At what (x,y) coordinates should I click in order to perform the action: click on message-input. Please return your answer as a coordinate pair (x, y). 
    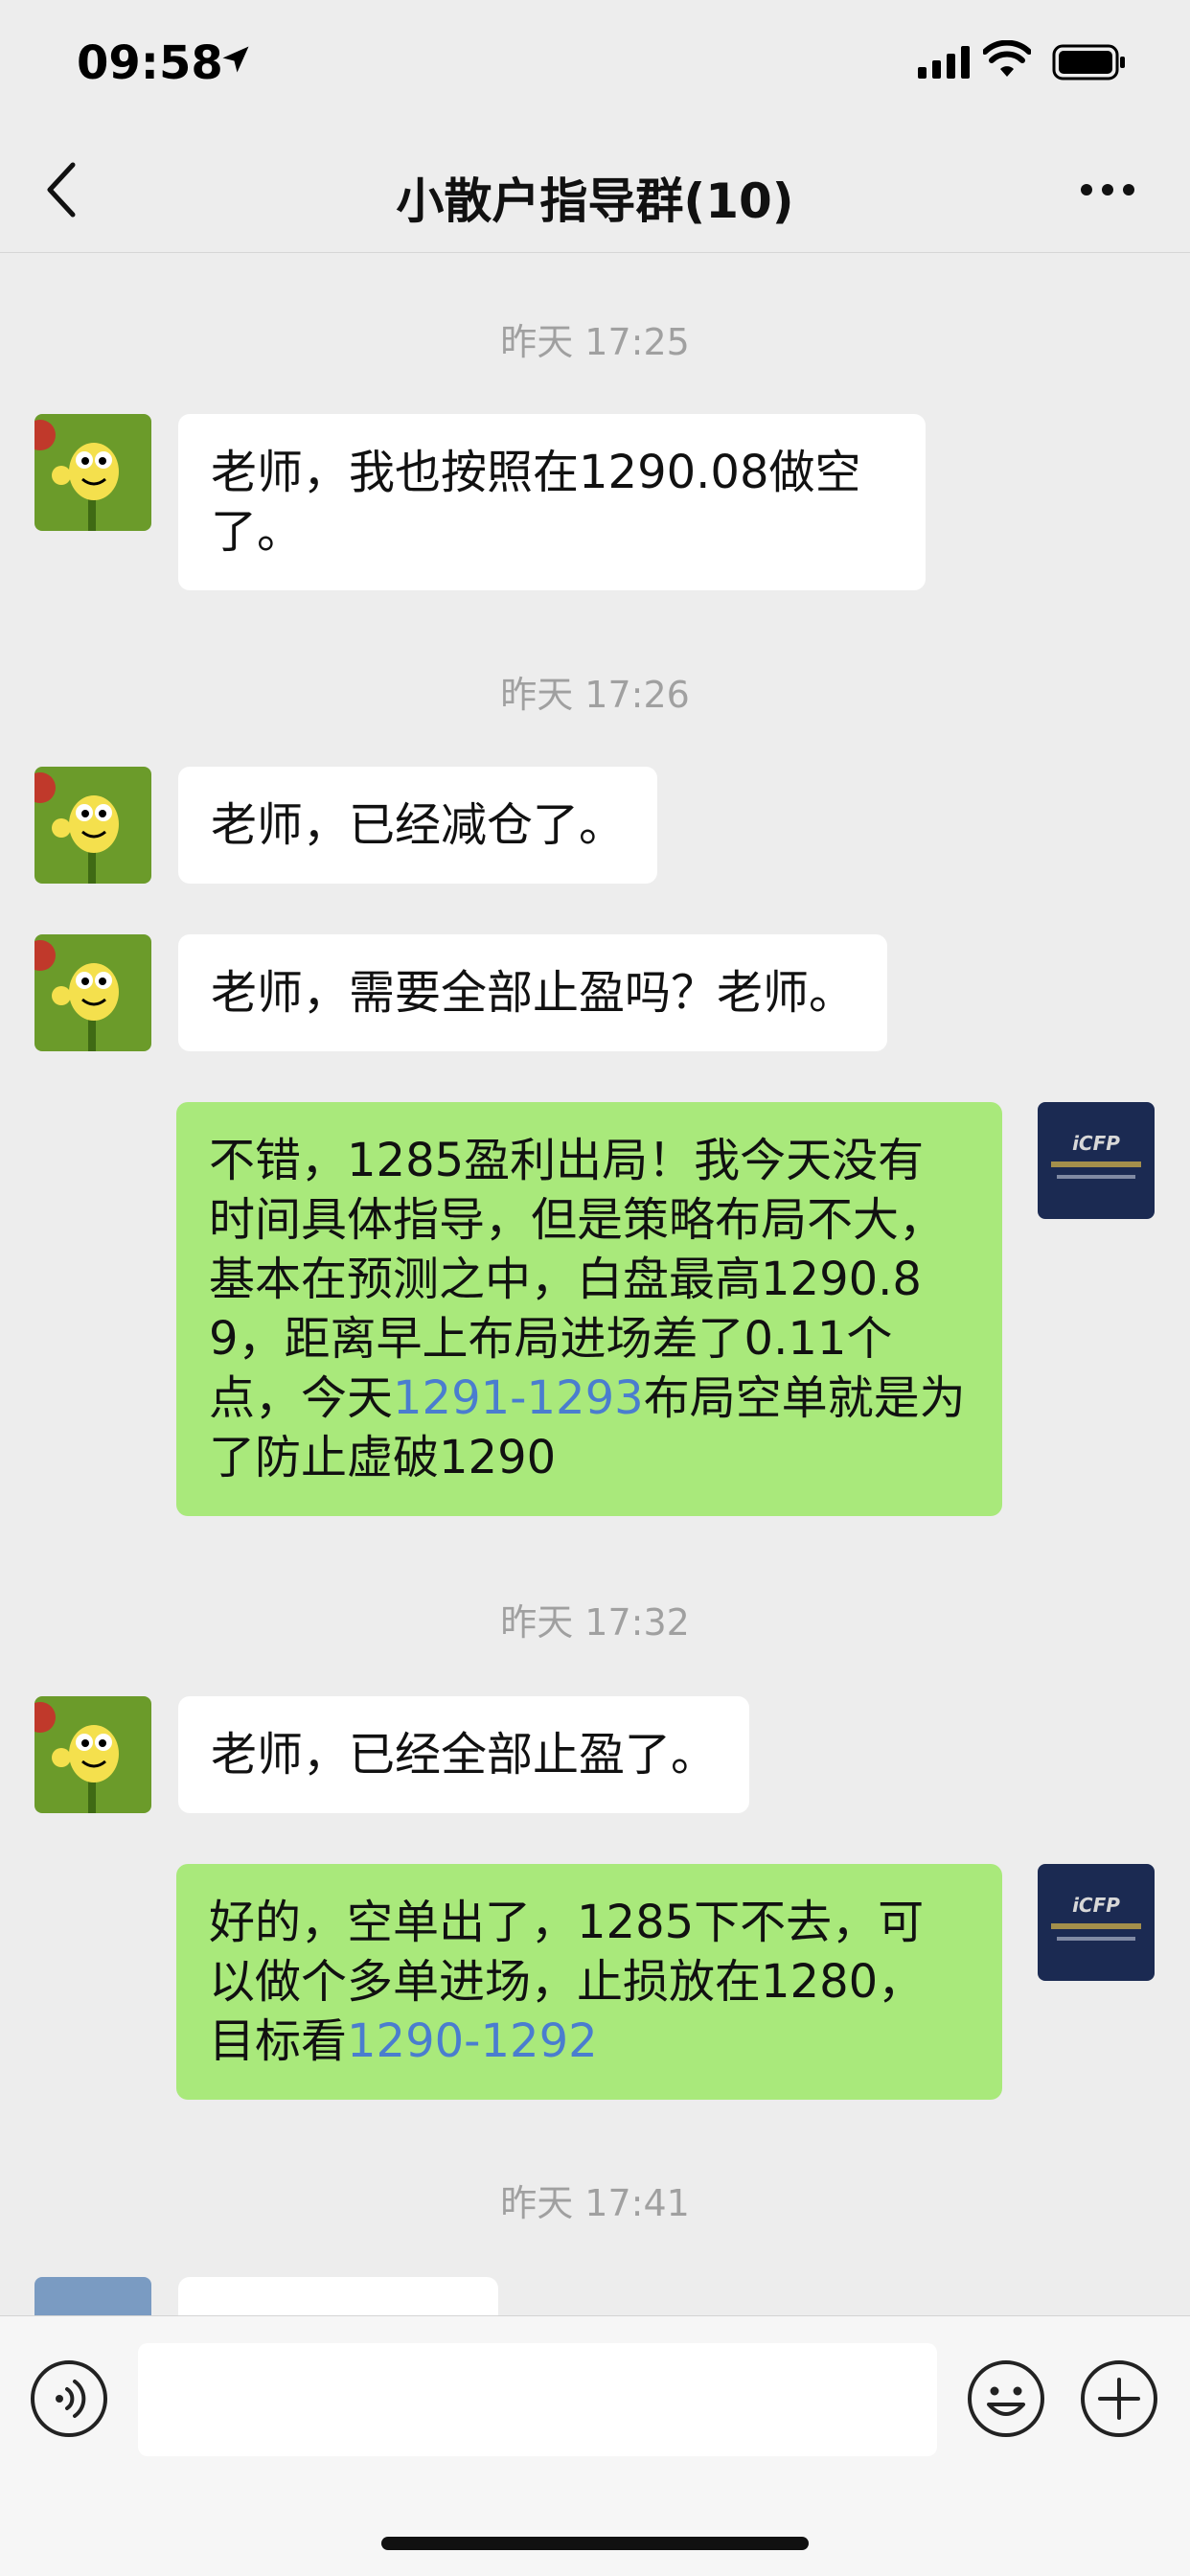
    Looking at the image, I should click on (538, 2399).